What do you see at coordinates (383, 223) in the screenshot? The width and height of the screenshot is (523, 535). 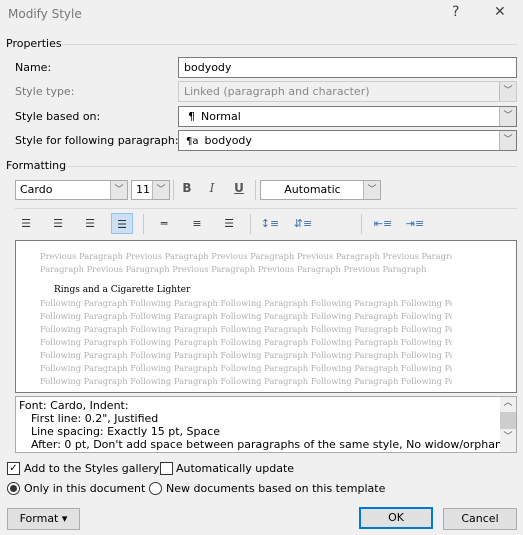 I see `decrease-indent-icon: ⇤≡` at bounding box center [383, 223].